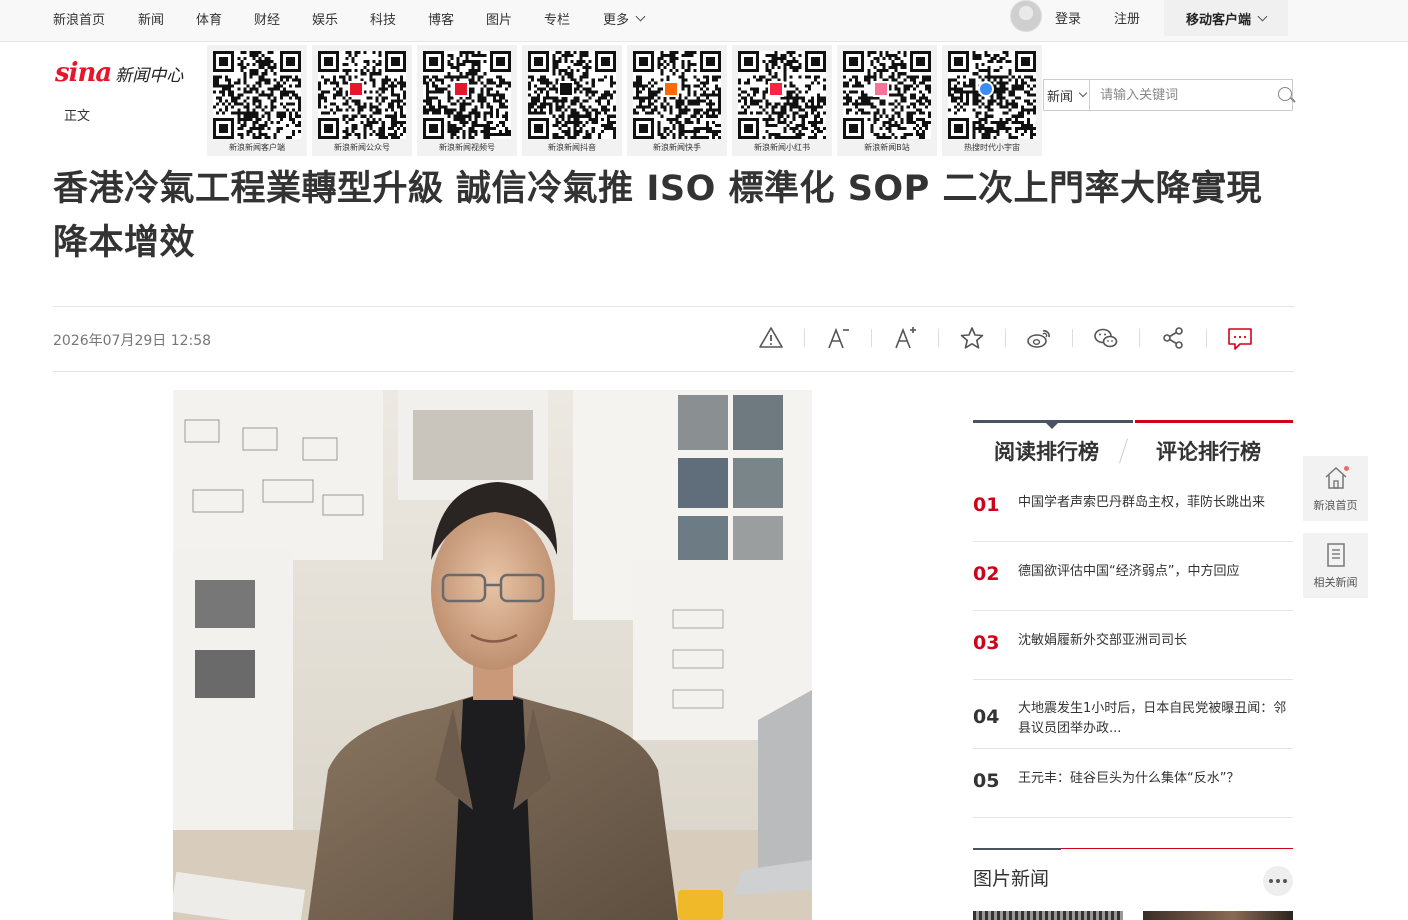 The height and width of the screenshot is (920, 1408). I want to click on qr-code-image, so click(992, 95).